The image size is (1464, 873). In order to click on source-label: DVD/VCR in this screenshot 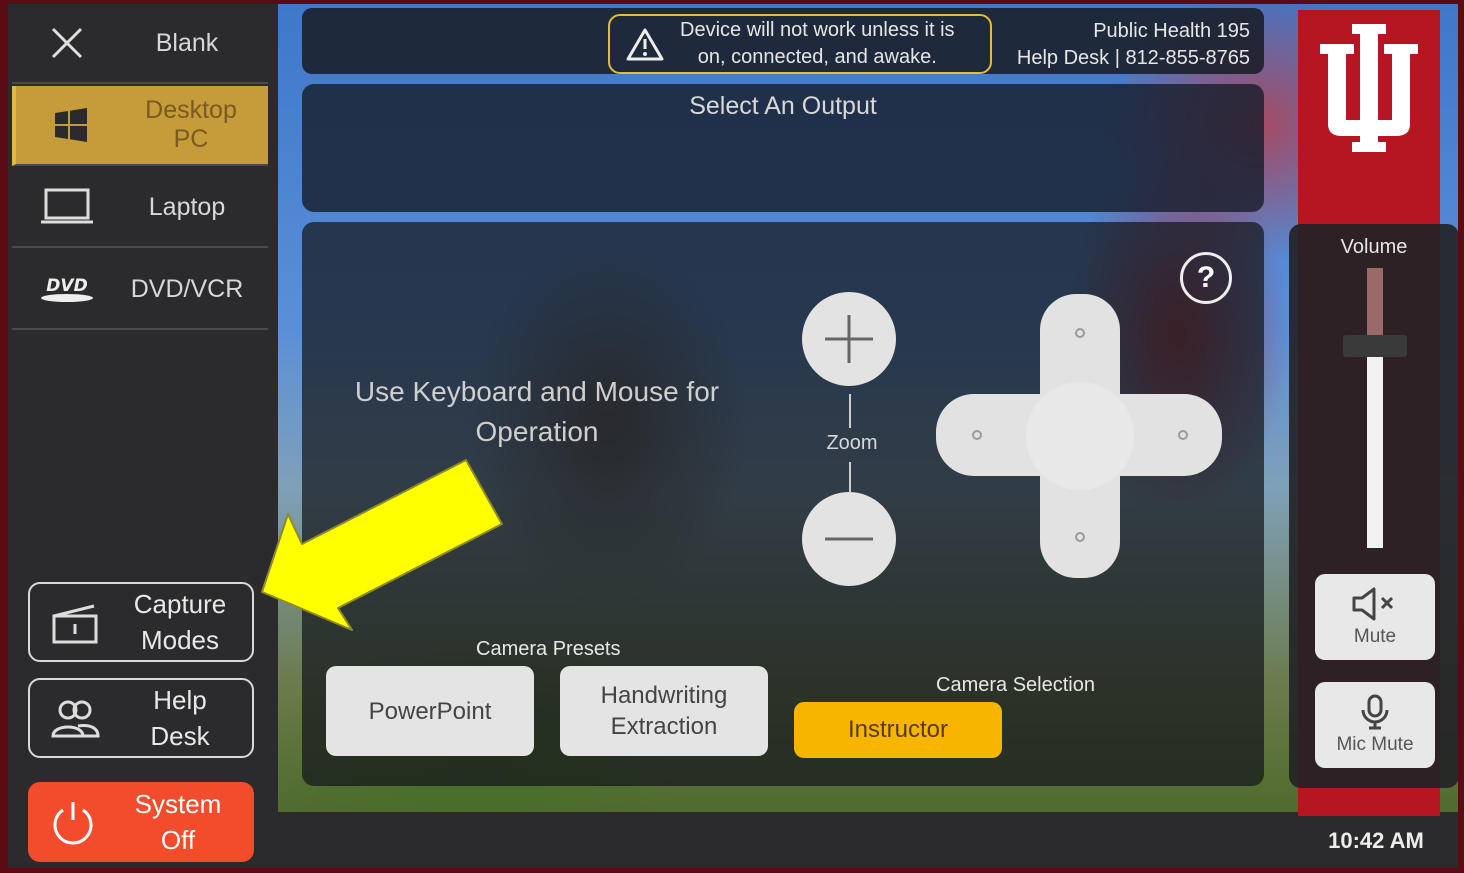, I will do `click(187, 288)`.